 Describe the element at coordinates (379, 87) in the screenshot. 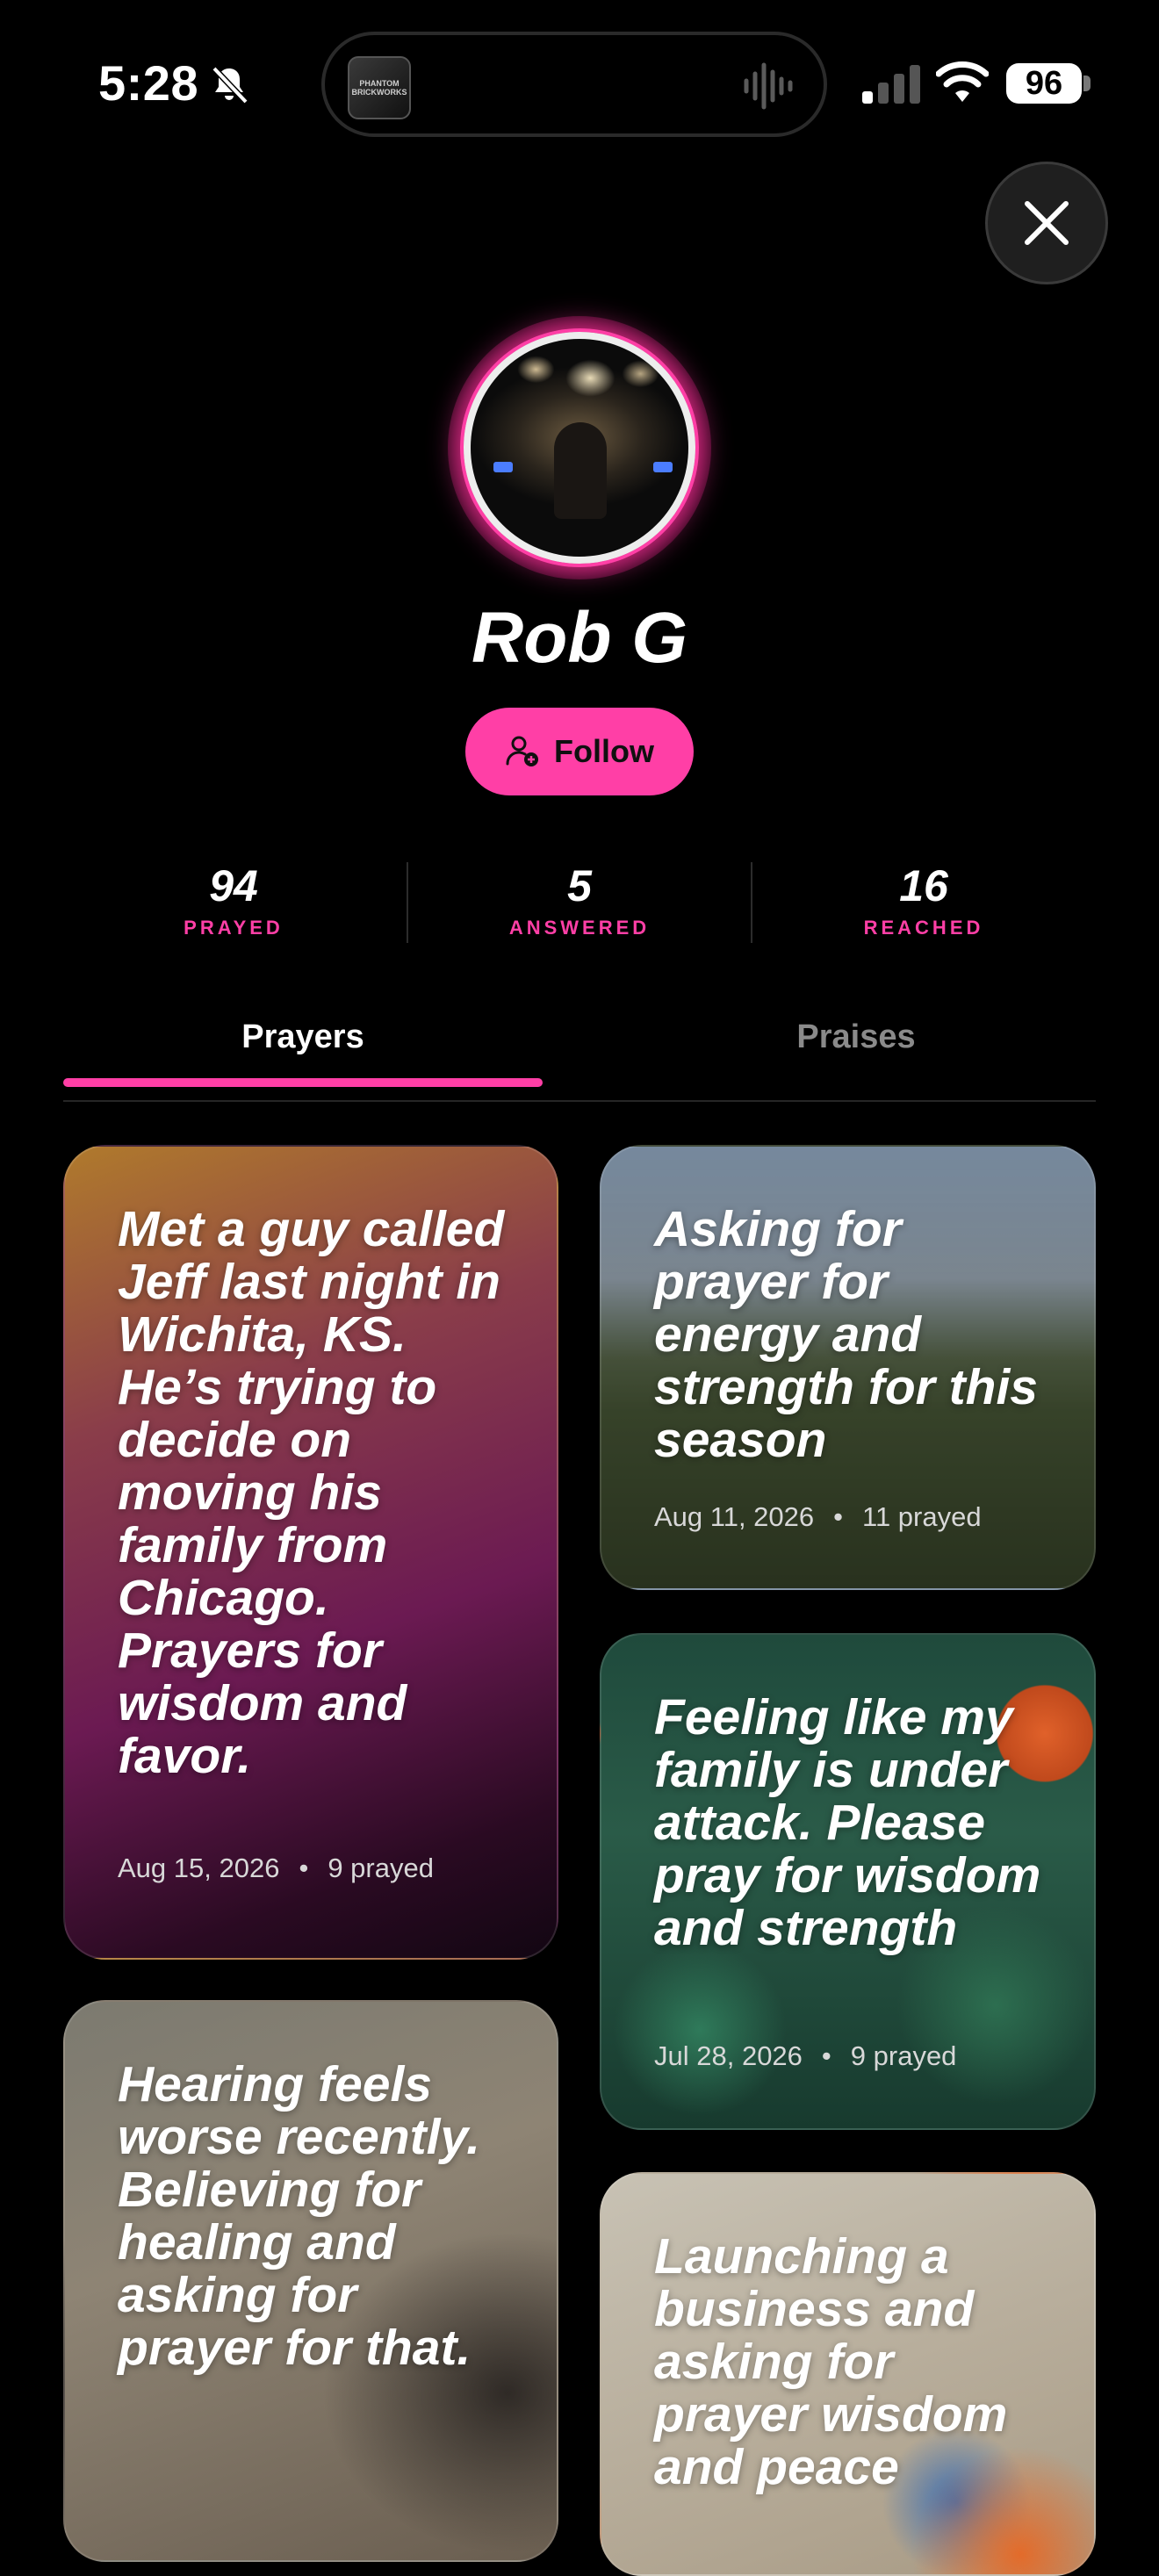

I see `now-playing-artwork: PHANTOM BRICKWORKS` at that location.